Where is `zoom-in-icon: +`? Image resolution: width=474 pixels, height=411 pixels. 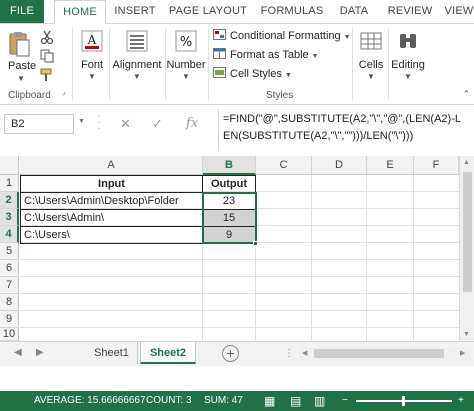
zoom-in-icon: + is located at coordinates (461, 401).